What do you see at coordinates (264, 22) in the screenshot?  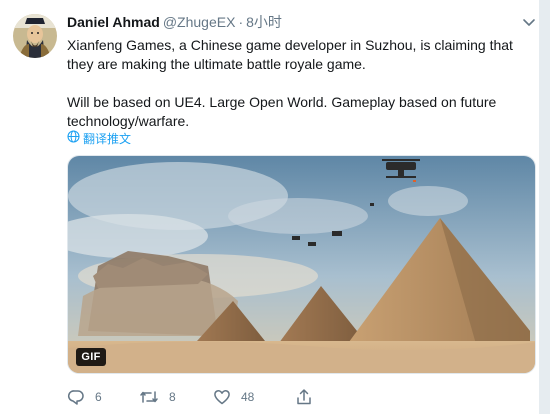 I see `timestamp: 8小时` at bounding box center [264, 22].